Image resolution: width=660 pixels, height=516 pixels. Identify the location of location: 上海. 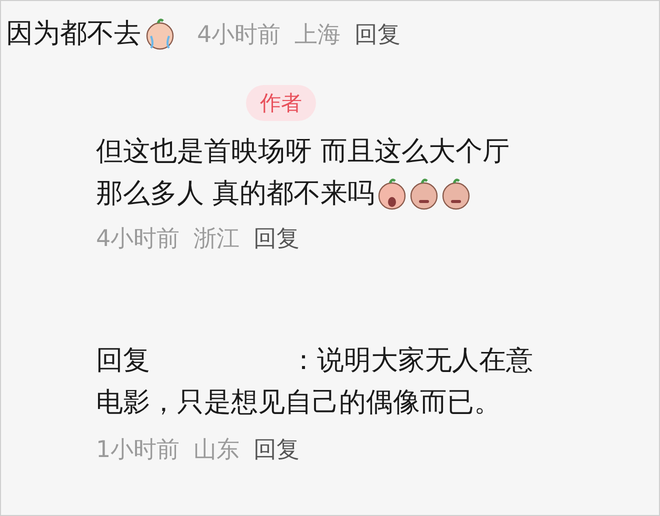
(317, 35).